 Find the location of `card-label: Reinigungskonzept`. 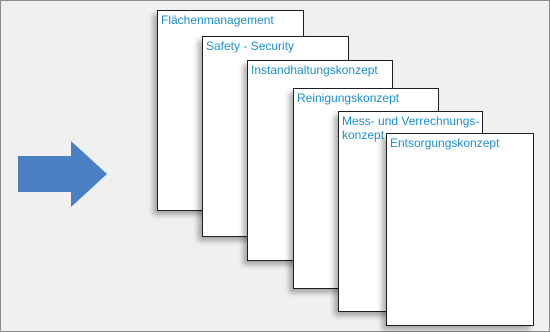

card-label: Reinigungskonzept is located at coordinates (348, 98).